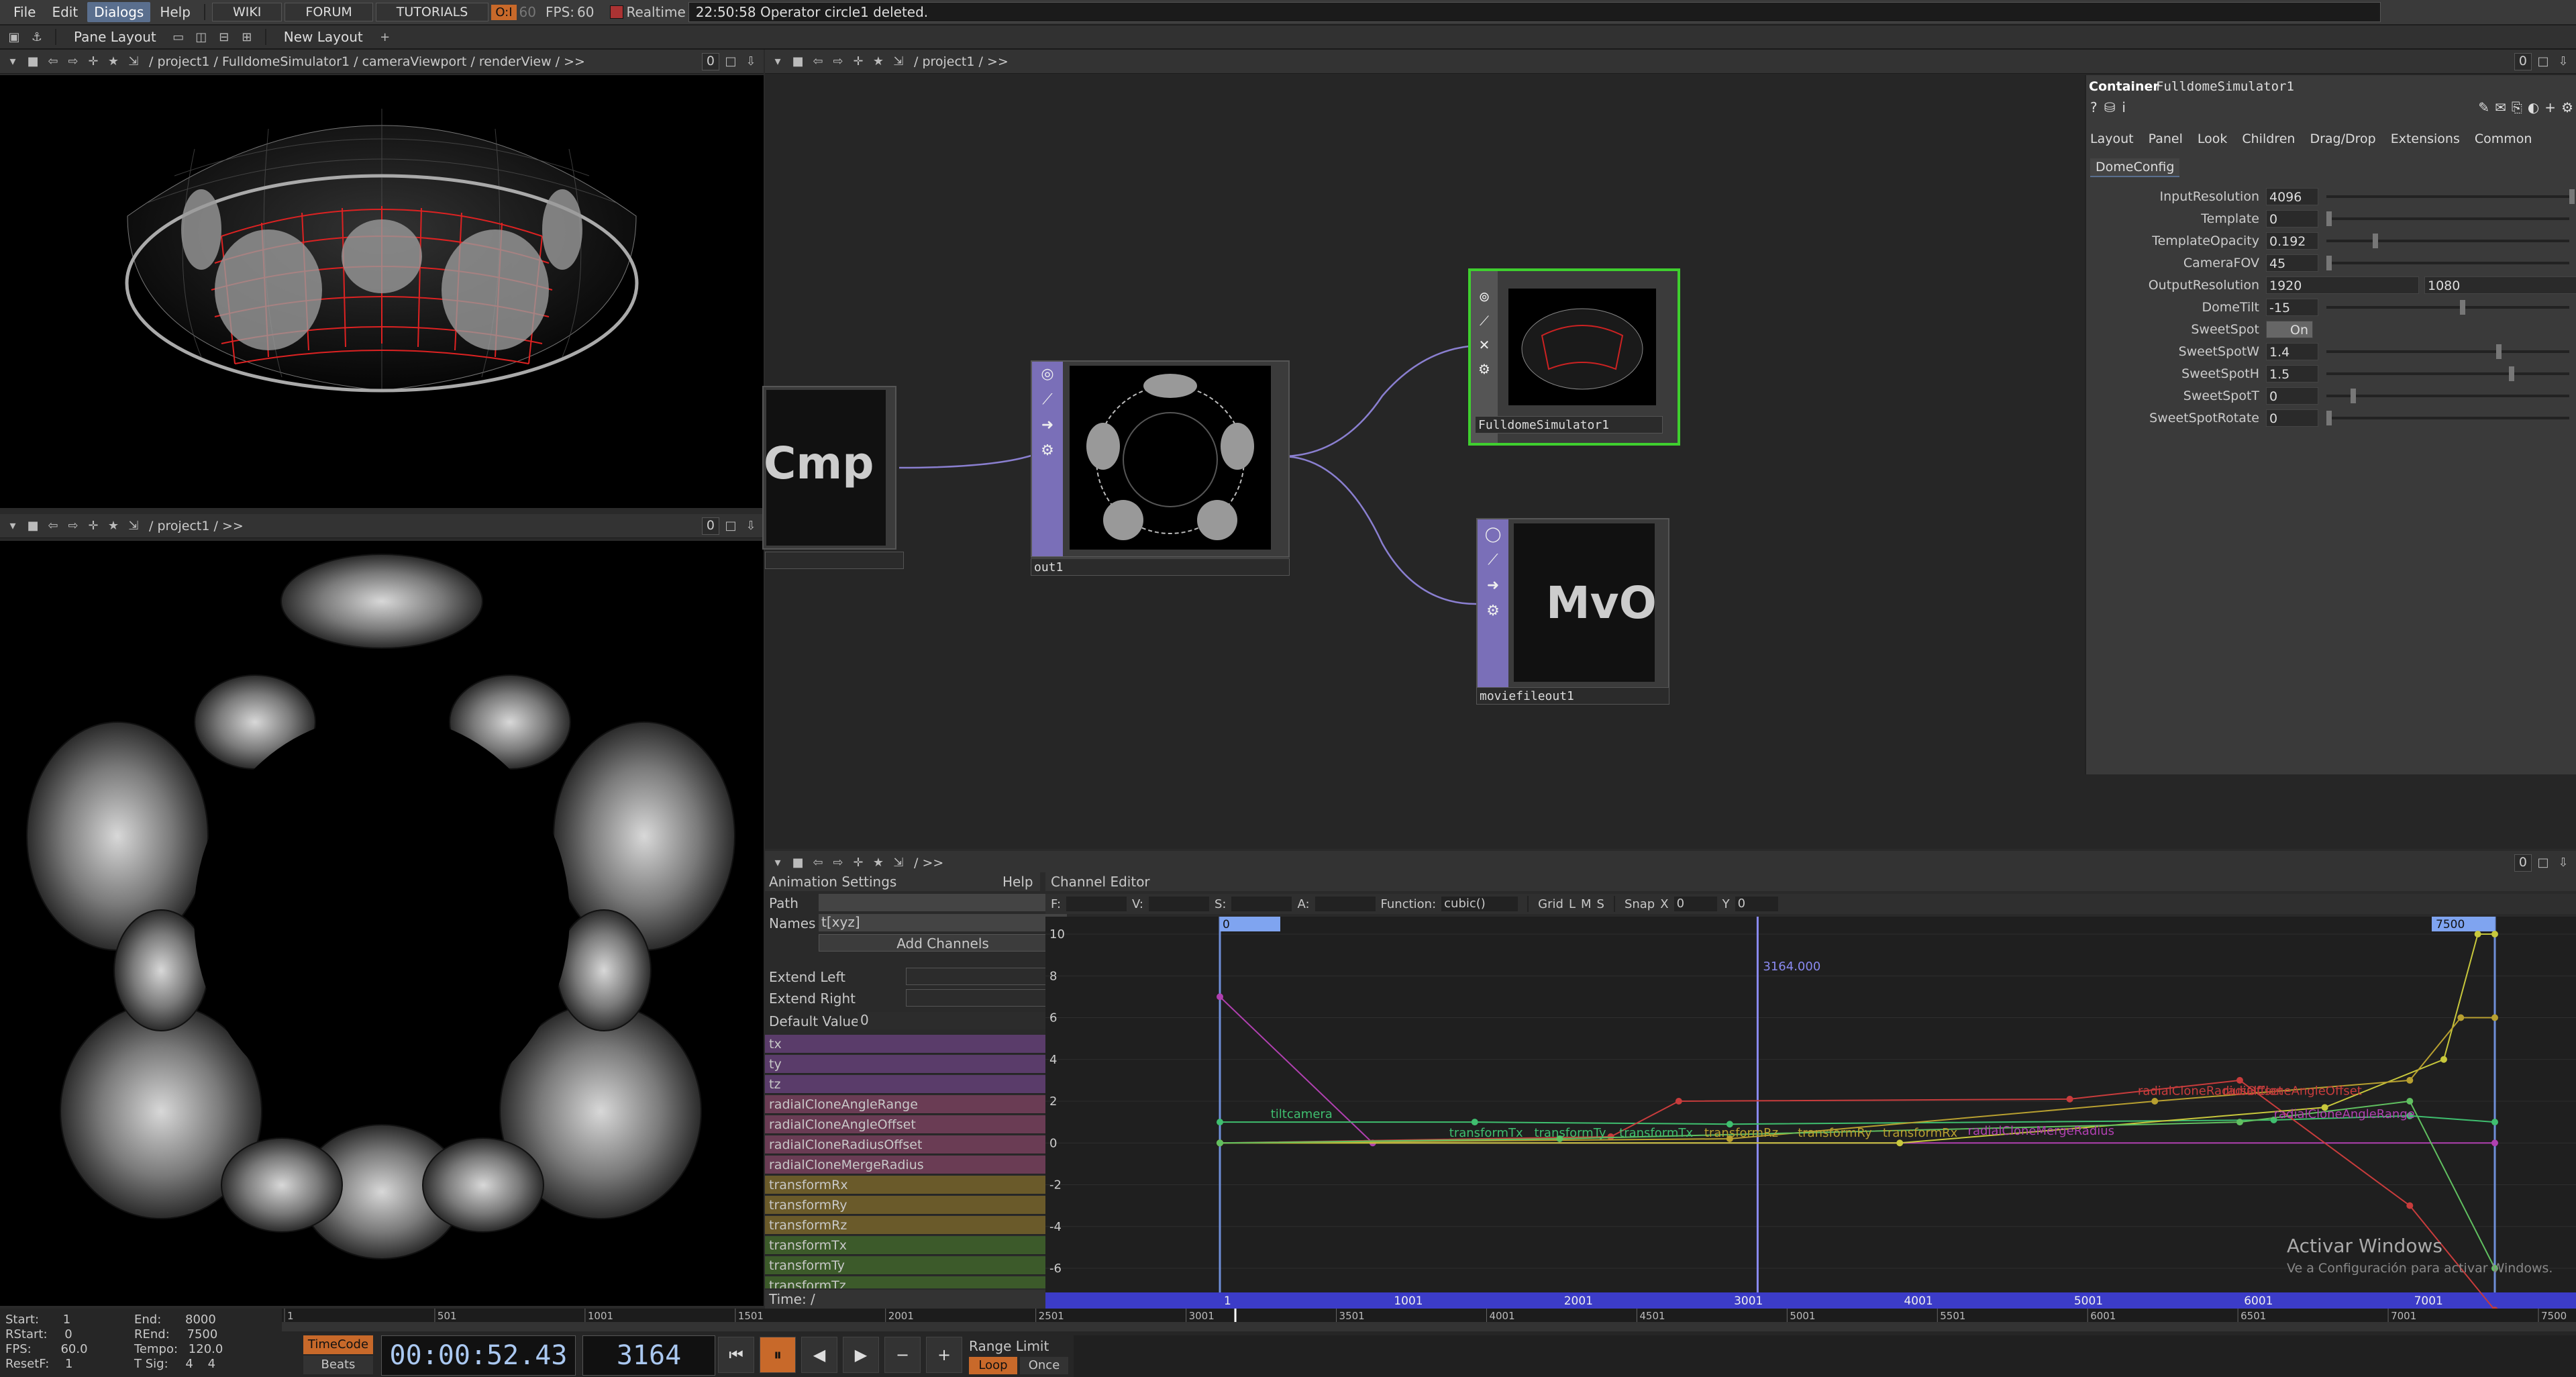  What do you see at coordinates (993, 1365) in the screenshot?
I see `loop-button: Loop` at bounding box center [993, 1365].